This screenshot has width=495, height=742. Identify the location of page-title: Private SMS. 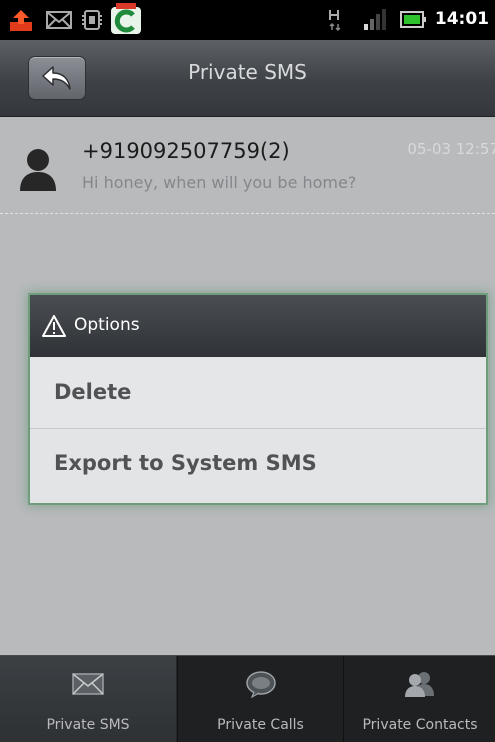
(247, 72).